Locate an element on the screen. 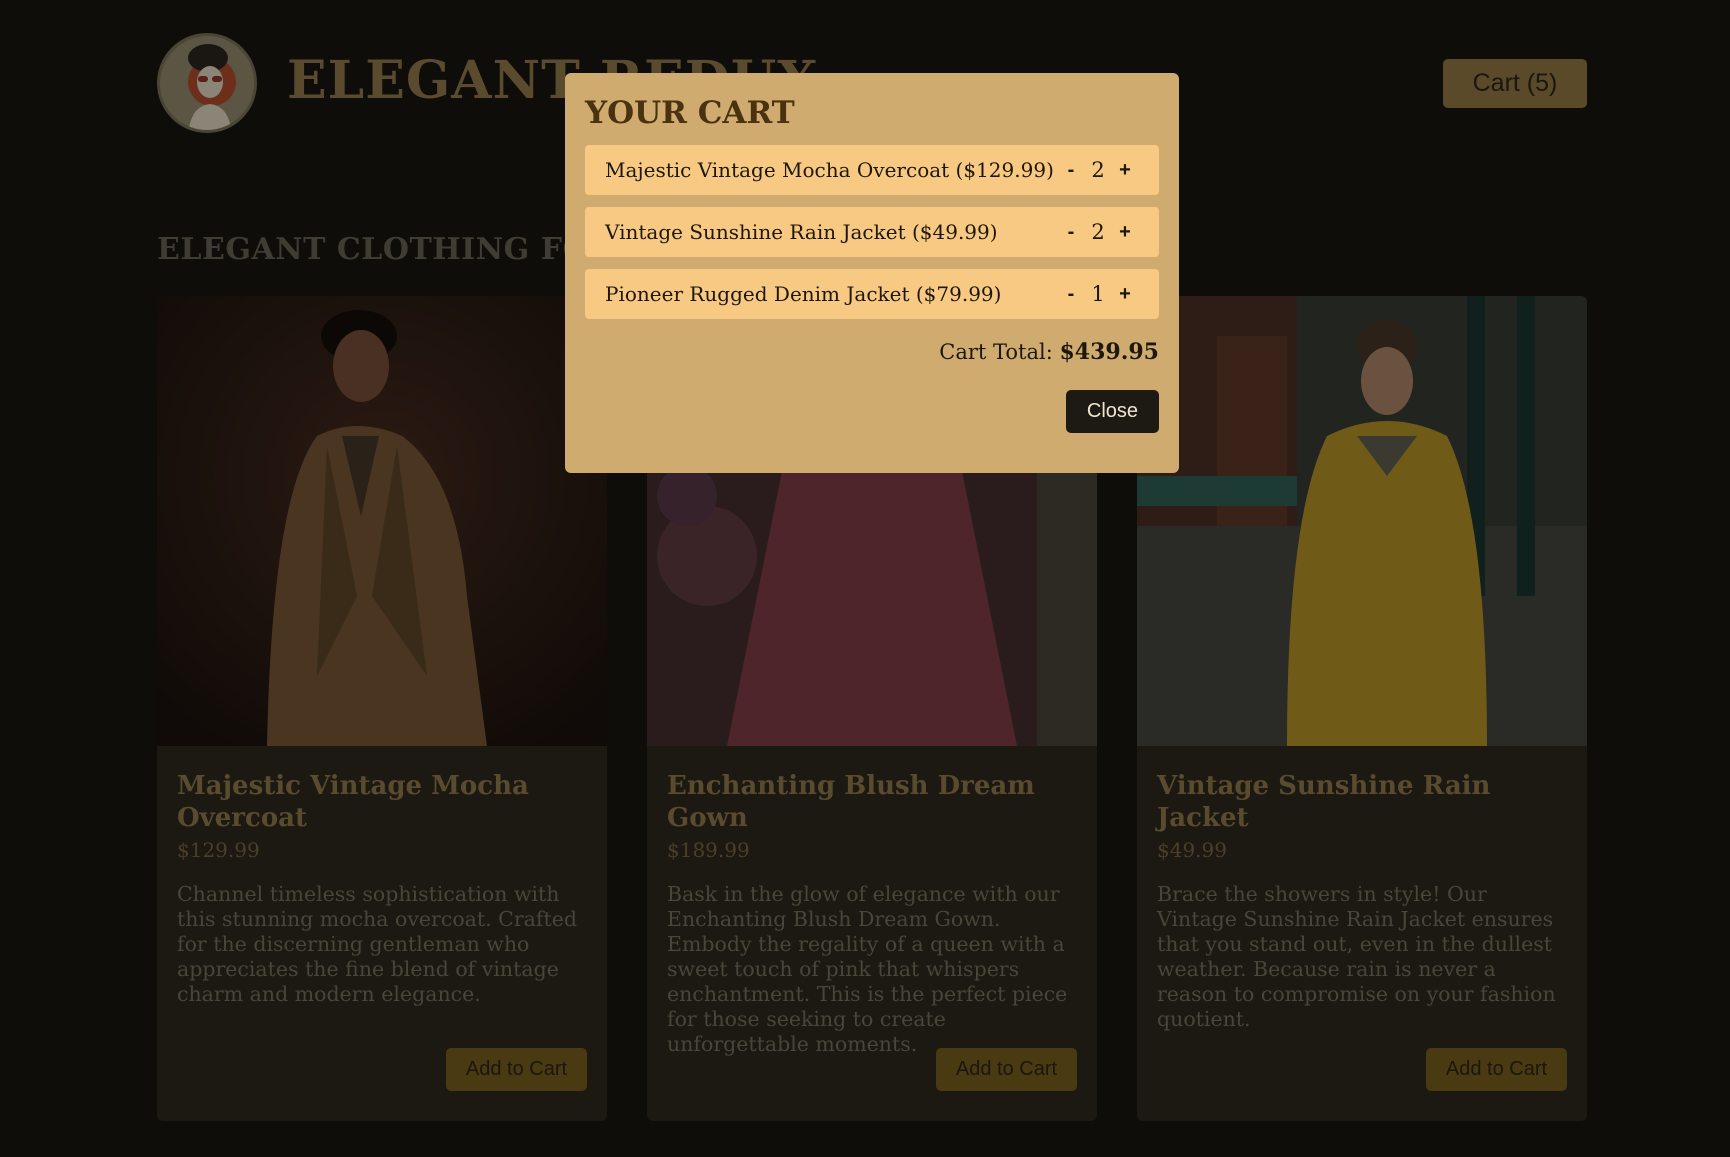 The width and height of the screenshot is (1730, 1157). product-name: Majestic Vintage Mocha Overcoat is located at coordinates (353, 802).